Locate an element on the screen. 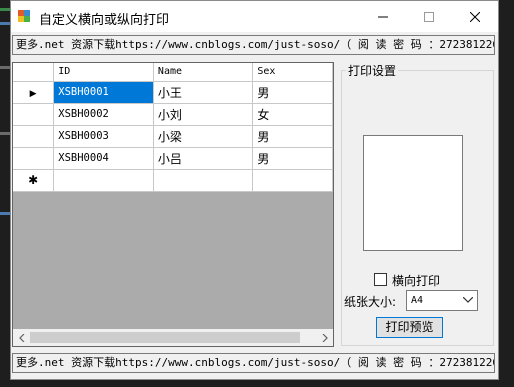  paper-size-label: 纸张大小: is located at coordinates (370, 302).